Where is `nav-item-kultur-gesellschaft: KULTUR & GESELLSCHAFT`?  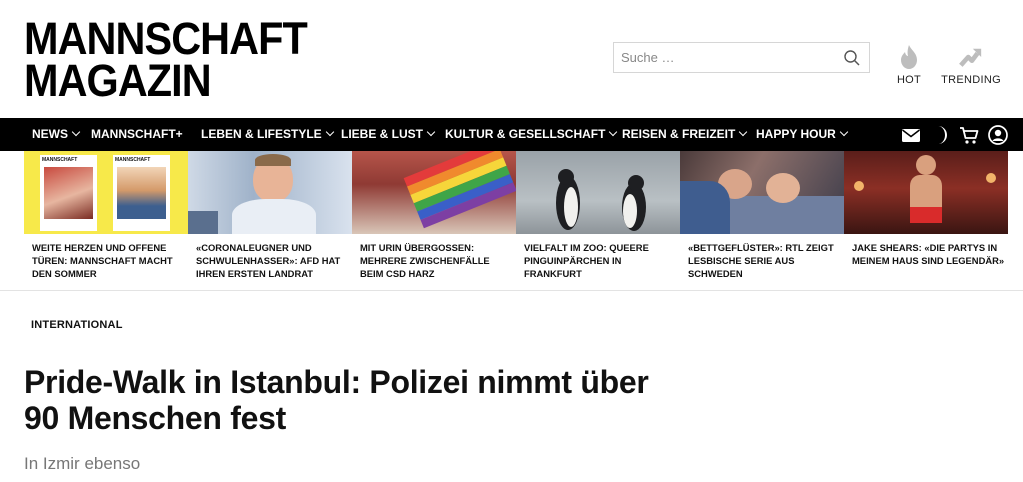
nav-item-kultur-gesellschaft: KULTUR & GESELLSCHAFT is located at coordinates (531, 134).